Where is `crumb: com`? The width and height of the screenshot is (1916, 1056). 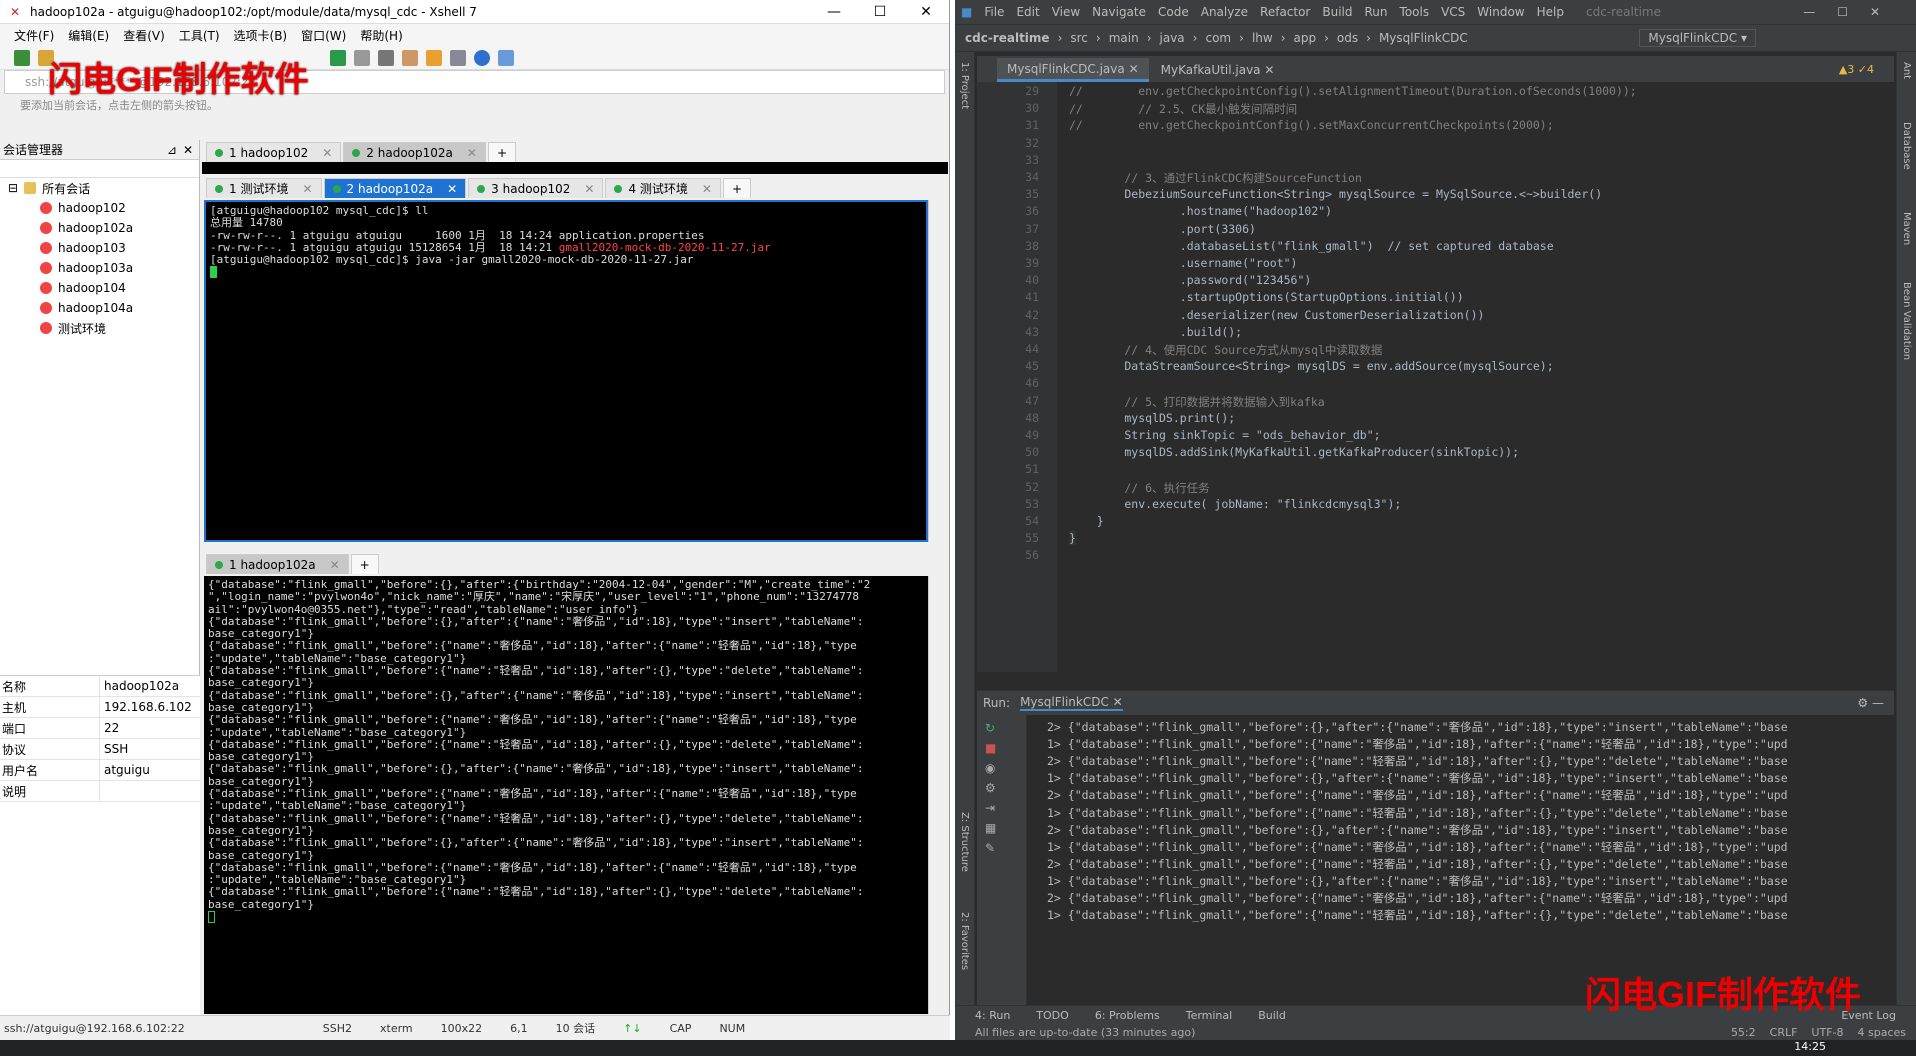
crumb: com is located at coordinates (1218, 38).